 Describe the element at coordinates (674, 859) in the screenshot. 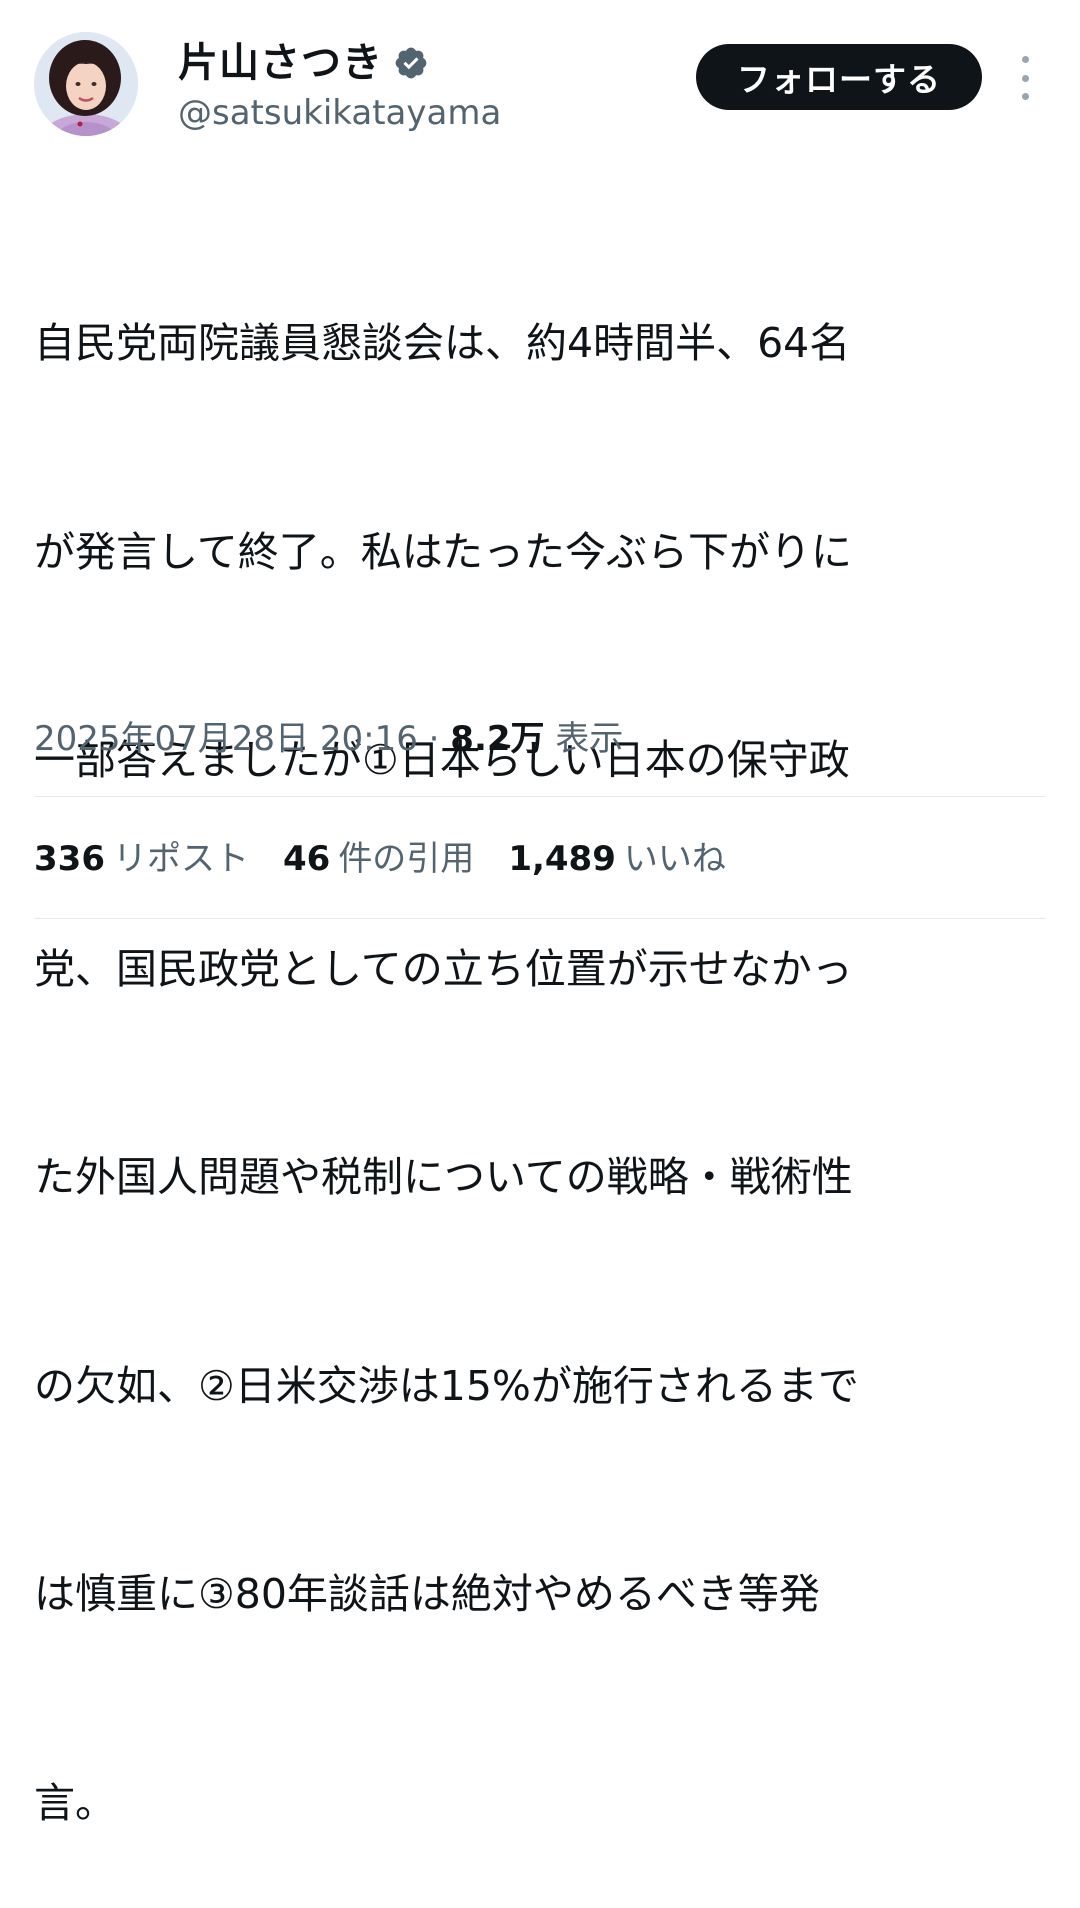

I see `likes-label: いいね` at that location.